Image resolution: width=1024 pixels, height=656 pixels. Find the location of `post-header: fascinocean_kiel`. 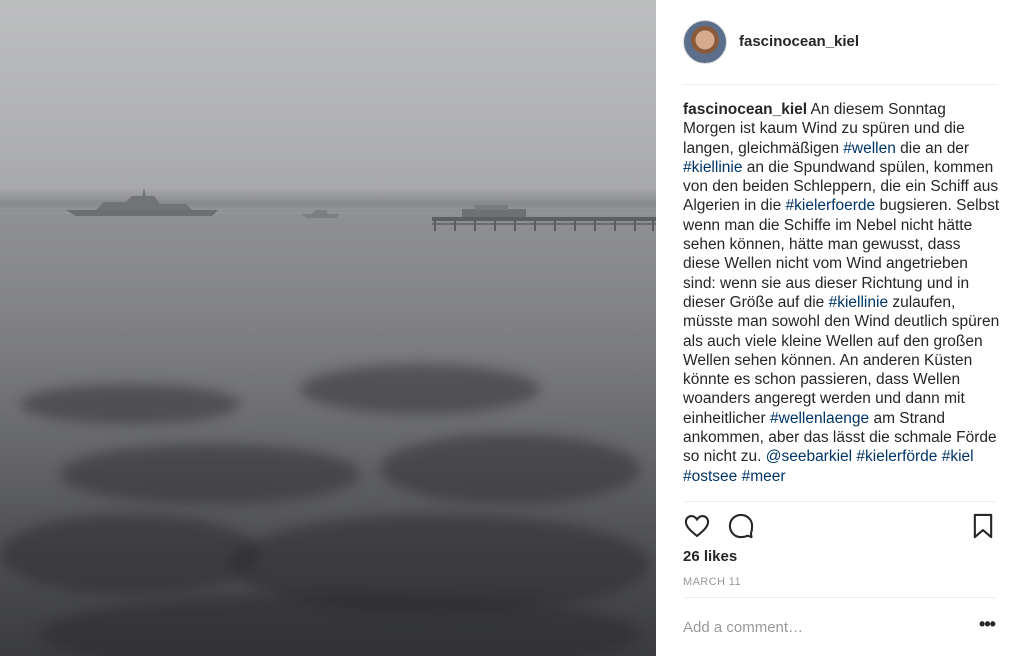

post-header: fascinocean_kiel is located at coordinates (840, 42).